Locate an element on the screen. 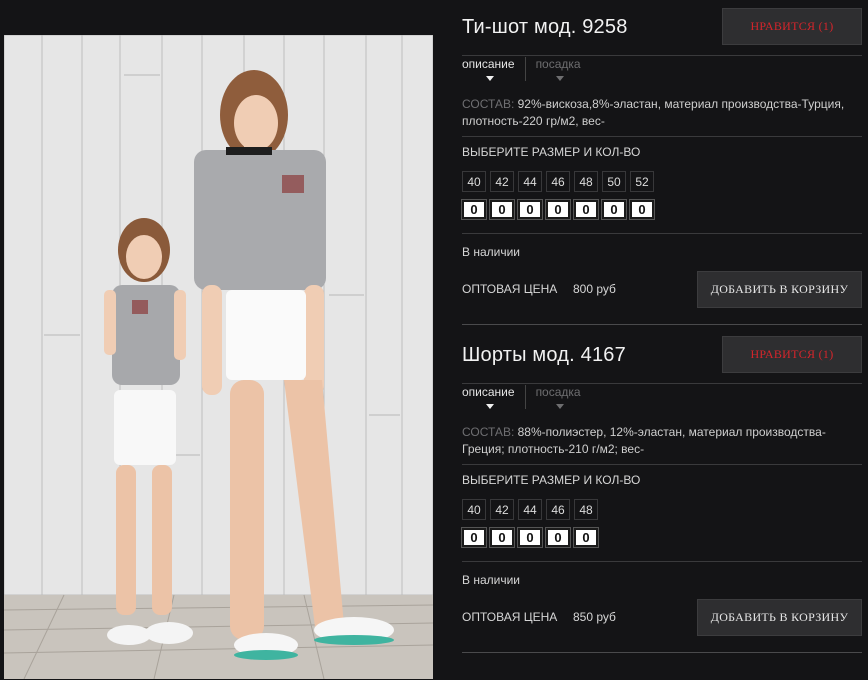  price-value: 850 руб is located at coordinates (594, 617).